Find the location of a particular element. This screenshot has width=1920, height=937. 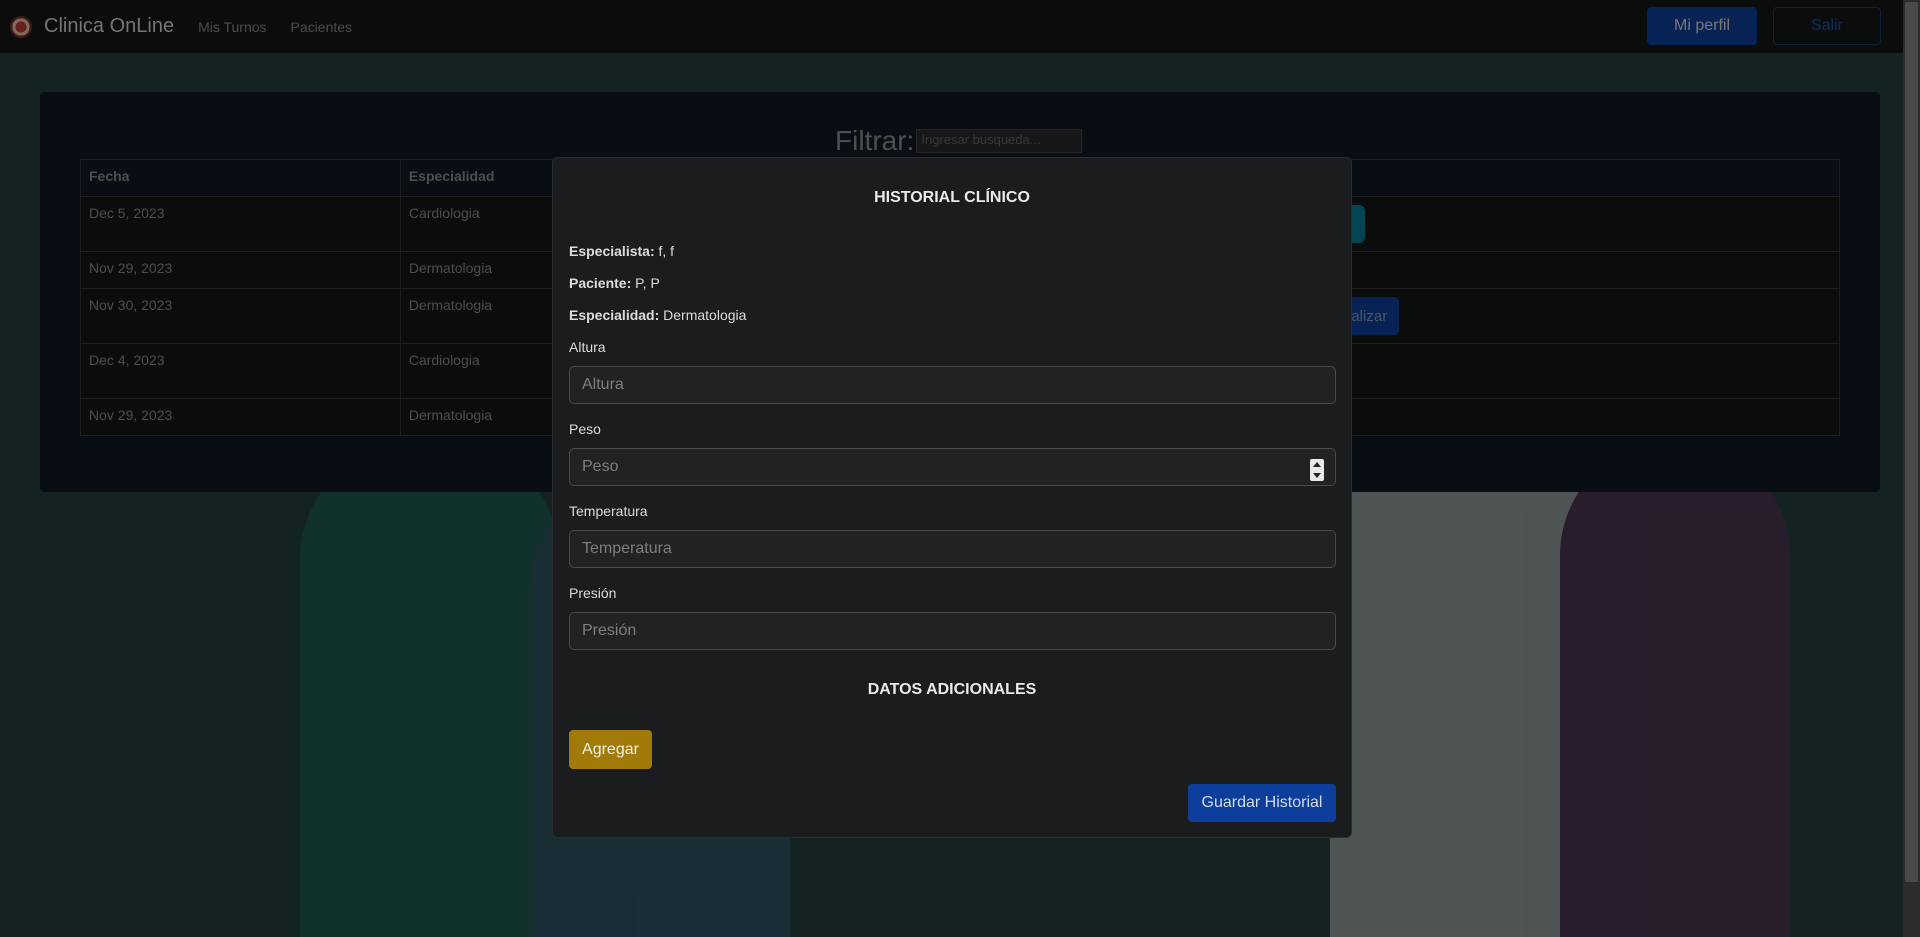

altura-label: Altura is located at coordinates (587, 347).